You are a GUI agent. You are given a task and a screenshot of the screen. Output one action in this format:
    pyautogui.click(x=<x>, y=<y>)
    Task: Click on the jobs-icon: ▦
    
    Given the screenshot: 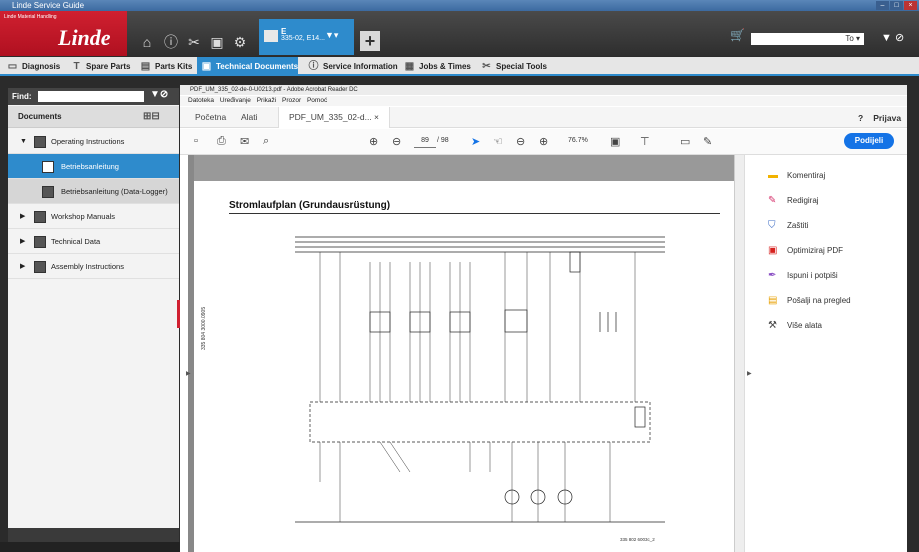 What is the action you would take?
    pyautogui.click(x=409, y=67)
    